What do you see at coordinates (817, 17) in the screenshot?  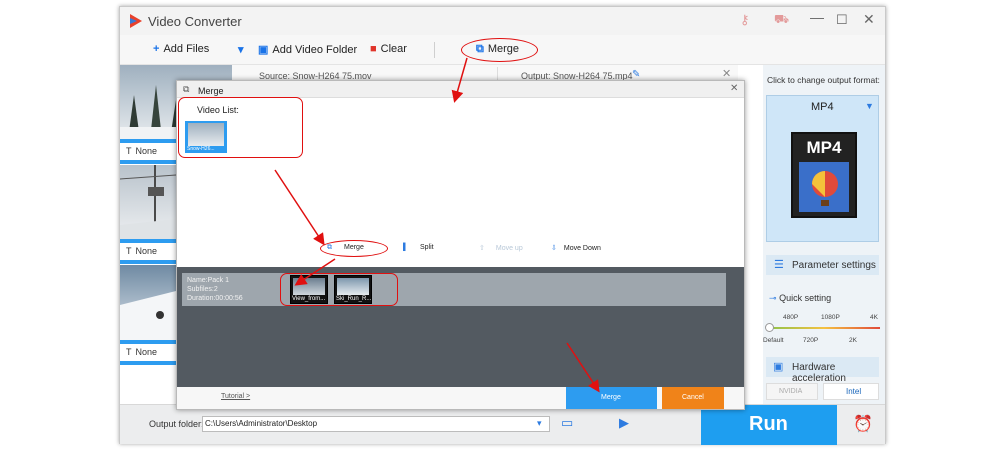 I see `minimize-button: —` at bounding box center [817, 17].